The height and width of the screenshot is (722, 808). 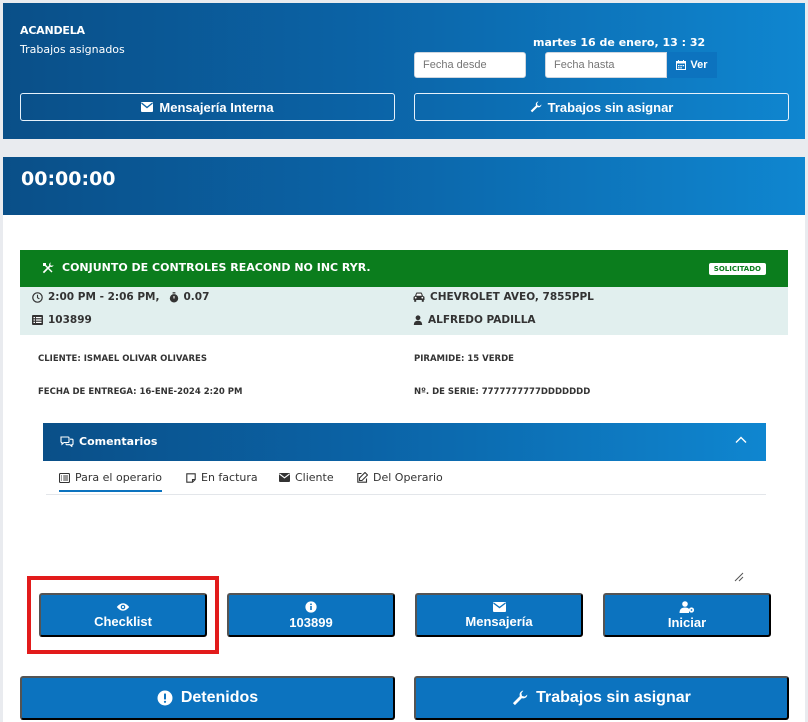 I want to click on comments-title: Comentarios, so click(x=118, y=441).